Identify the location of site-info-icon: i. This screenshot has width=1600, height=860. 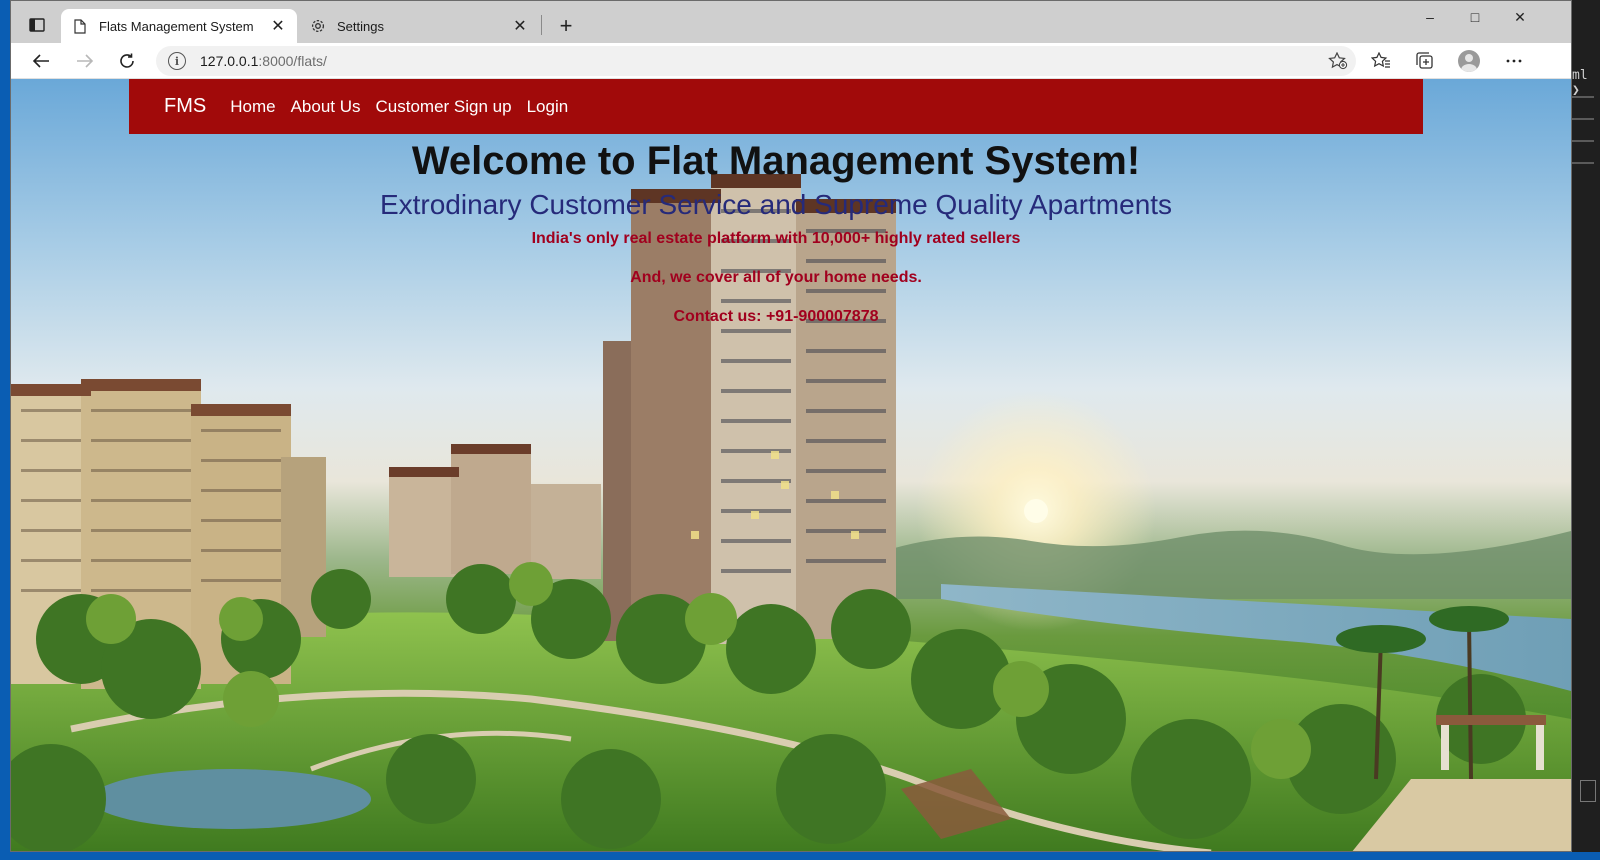
(177, 61).